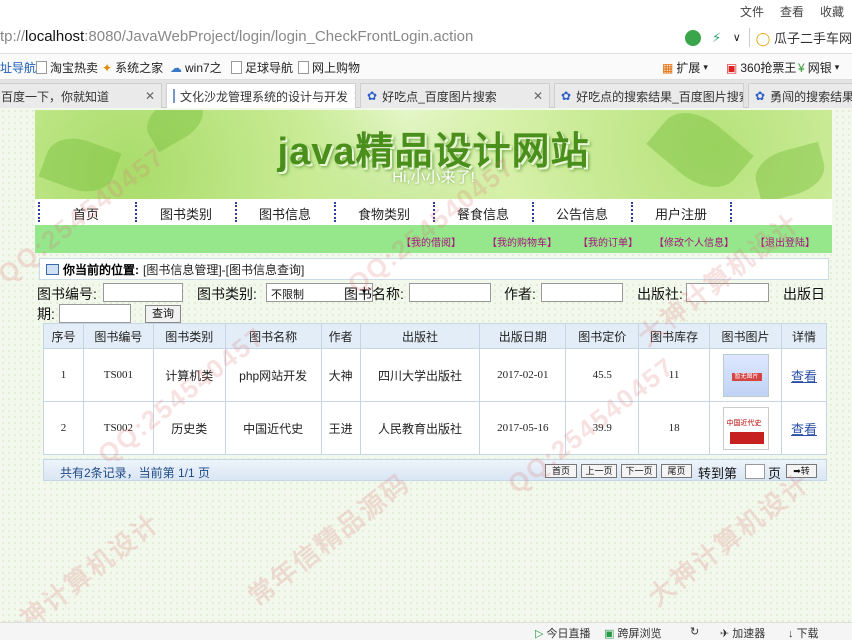 The height and width of the screenshot is (640, 852). What do you see at coordinates (18, 67) in the screenshot?
I see `bookmark-nav: 址导航` at bounding box center [18, 67].